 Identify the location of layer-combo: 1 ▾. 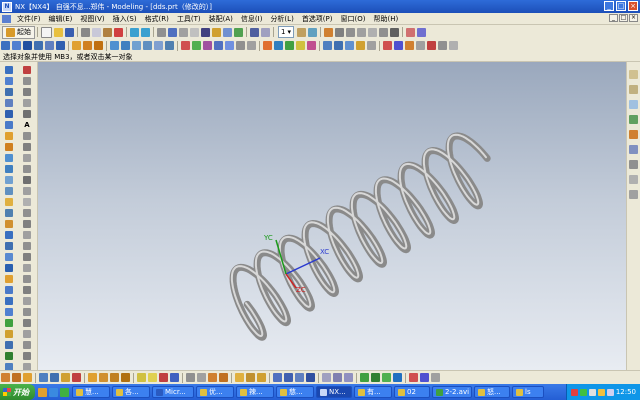
(286, 32).